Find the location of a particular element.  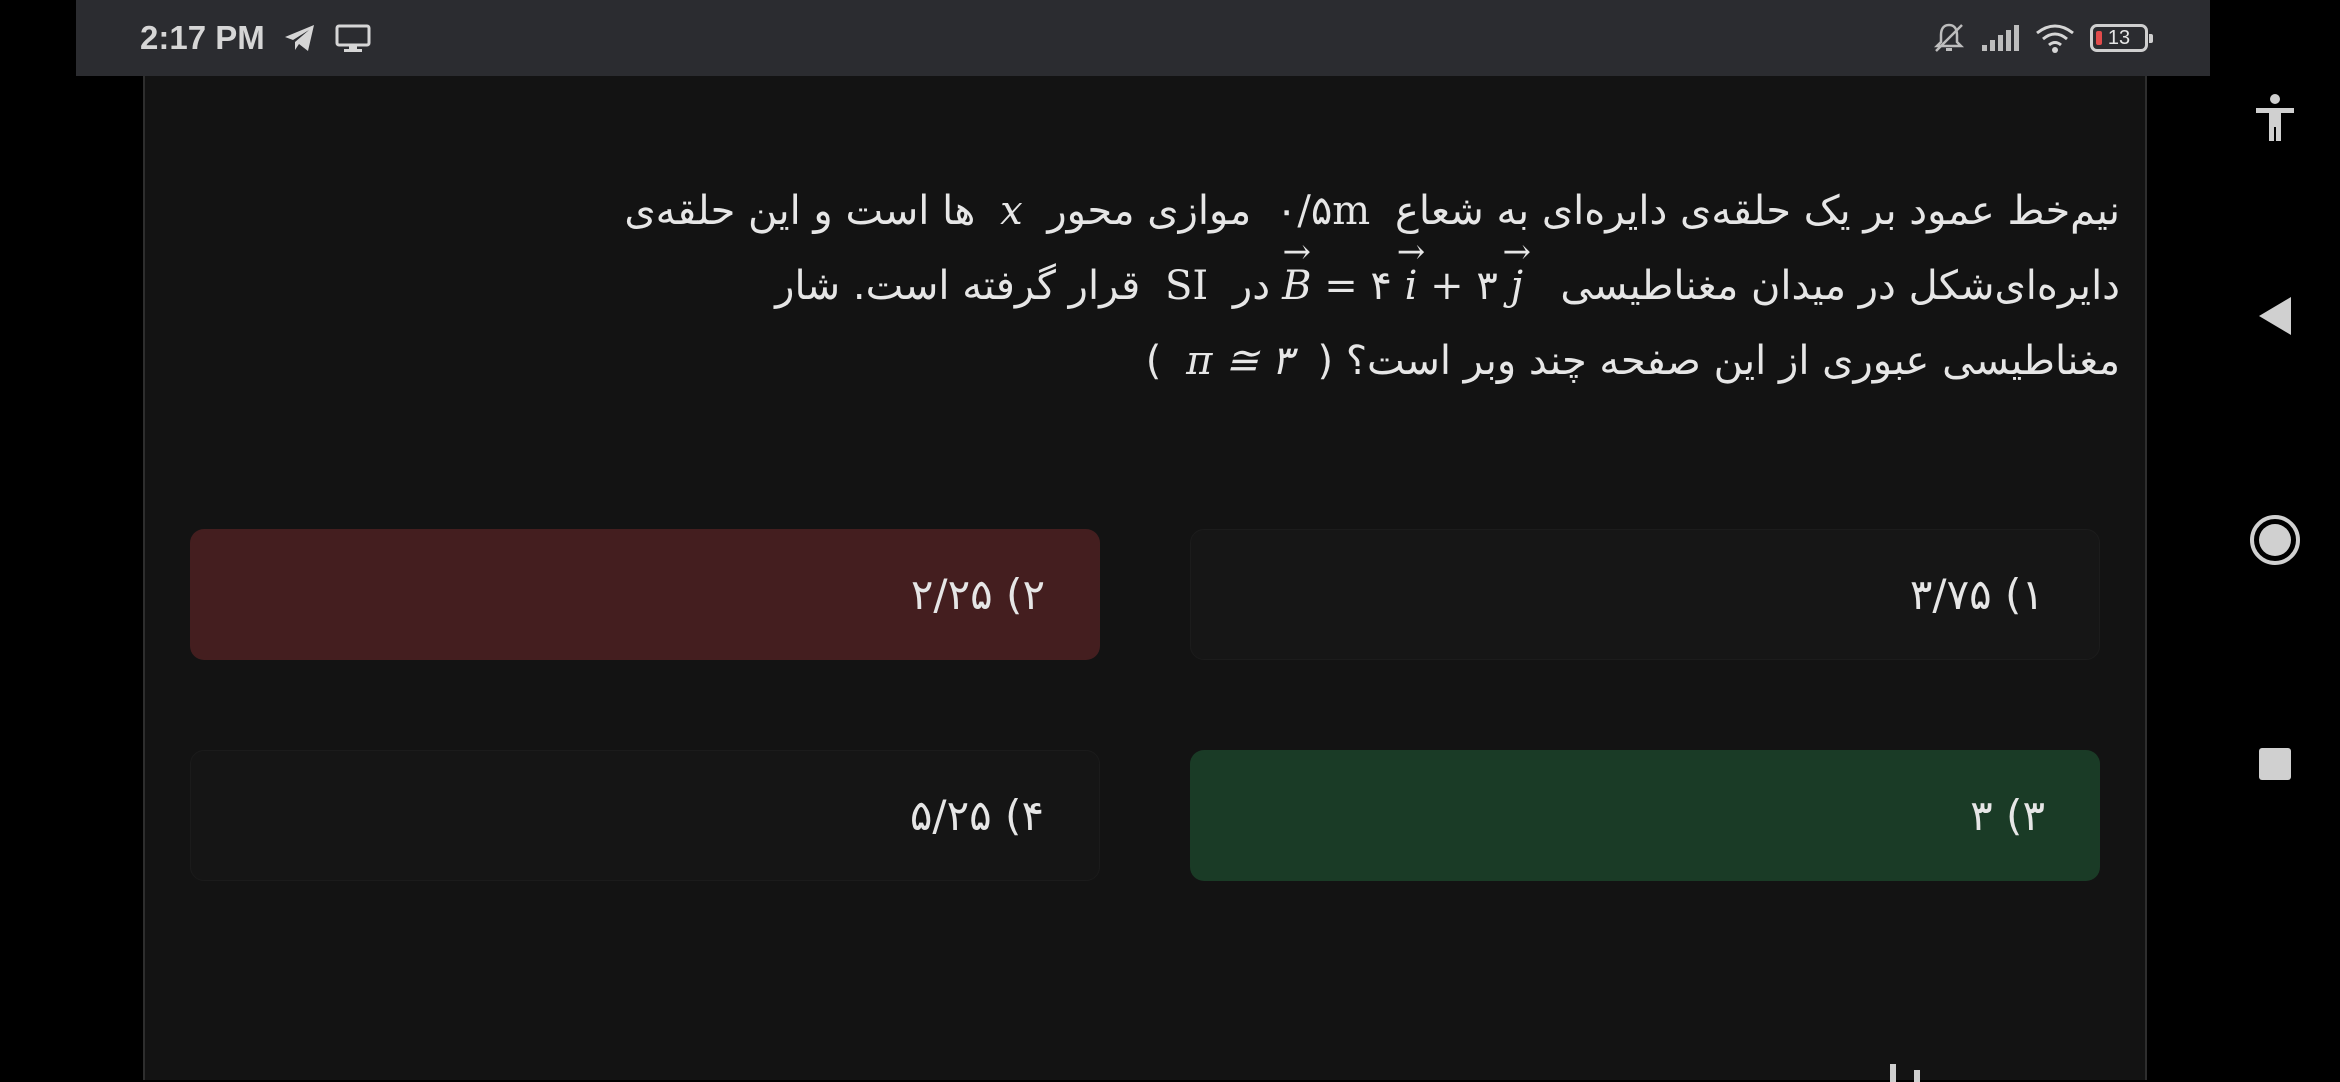

battery-level: 13 is located at coordinates (2119, 37).